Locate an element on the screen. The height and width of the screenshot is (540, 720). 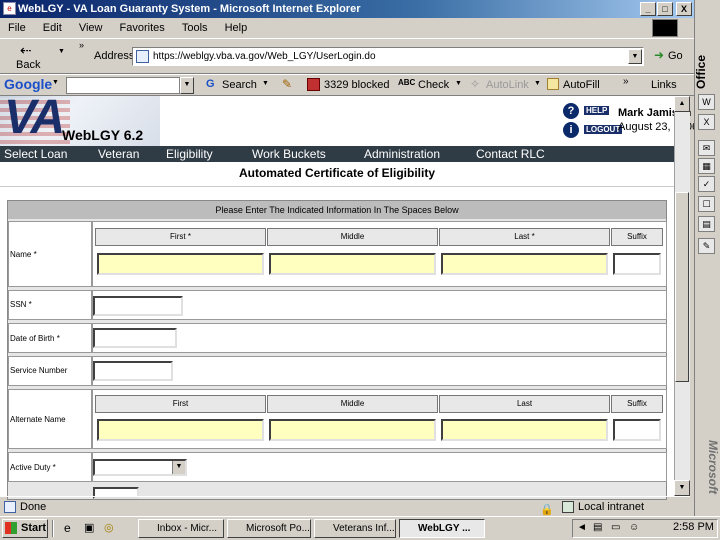
menu-favorites: Favorites is located at coordinates (142, 28).